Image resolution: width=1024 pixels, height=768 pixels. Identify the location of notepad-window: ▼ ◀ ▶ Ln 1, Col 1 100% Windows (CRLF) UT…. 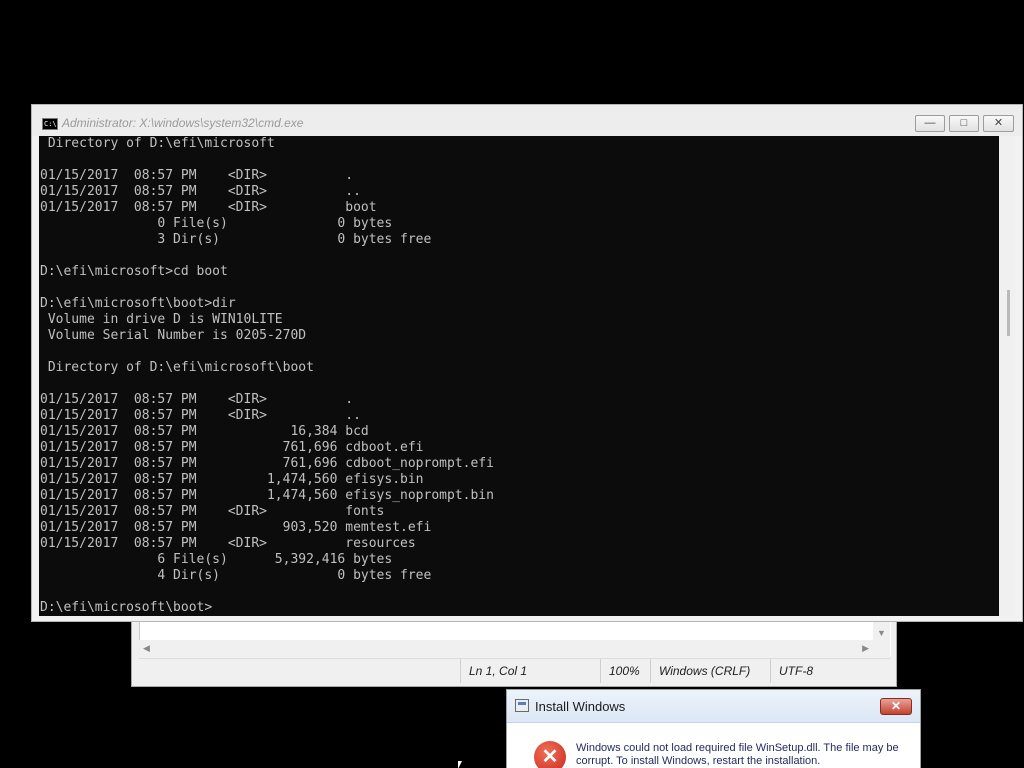
(514, 652).